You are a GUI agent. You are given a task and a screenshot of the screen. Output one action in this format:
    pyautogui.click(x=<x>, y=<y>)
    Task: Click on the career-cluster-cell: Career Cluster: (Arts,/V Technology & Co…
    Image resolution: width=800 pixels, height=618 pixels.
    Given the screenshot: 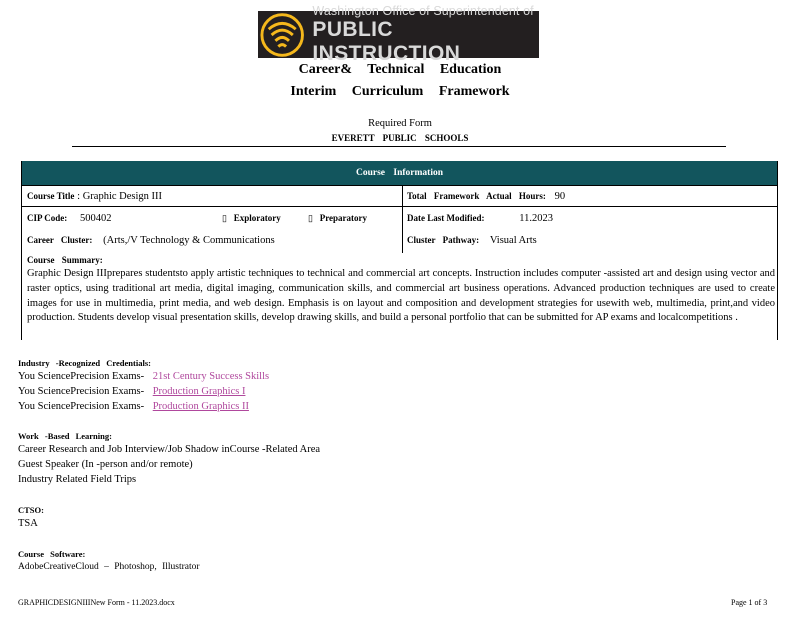 What is the action you would take?
    pyautogui.click(x=151, y=240)
    